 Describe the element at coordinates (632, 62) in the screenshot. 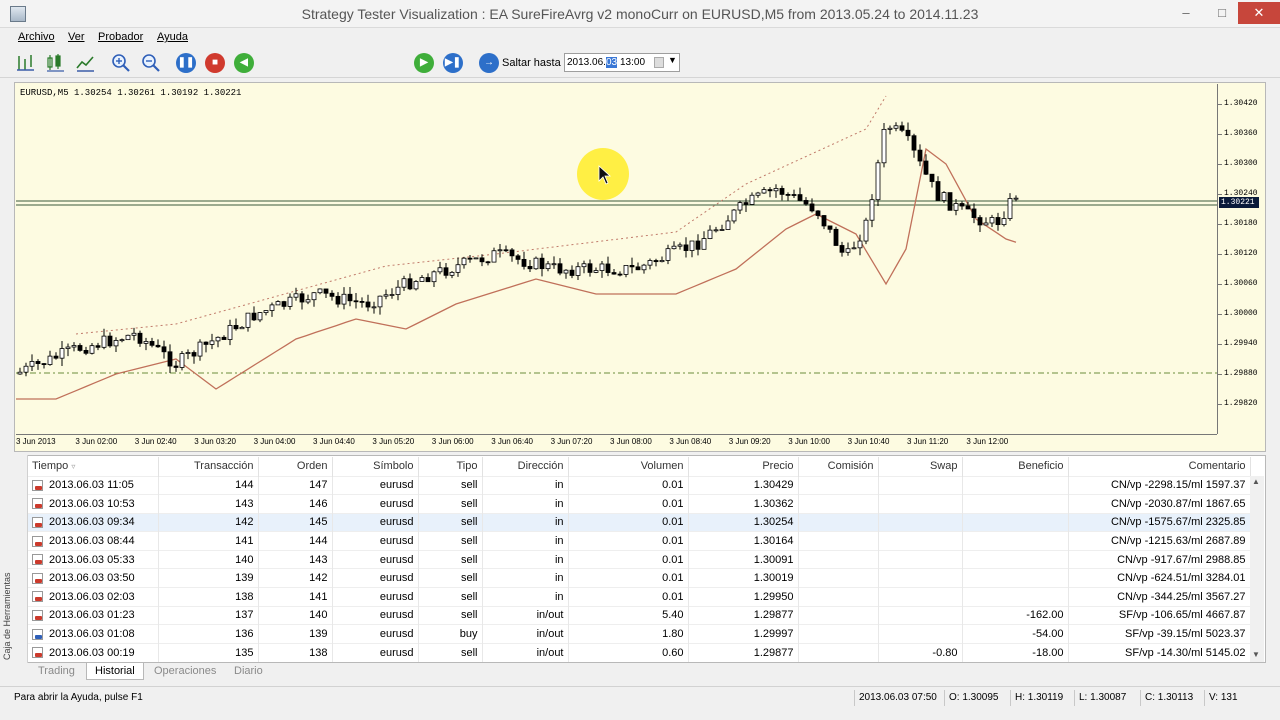

I see `time-value: 13:00` at that location.